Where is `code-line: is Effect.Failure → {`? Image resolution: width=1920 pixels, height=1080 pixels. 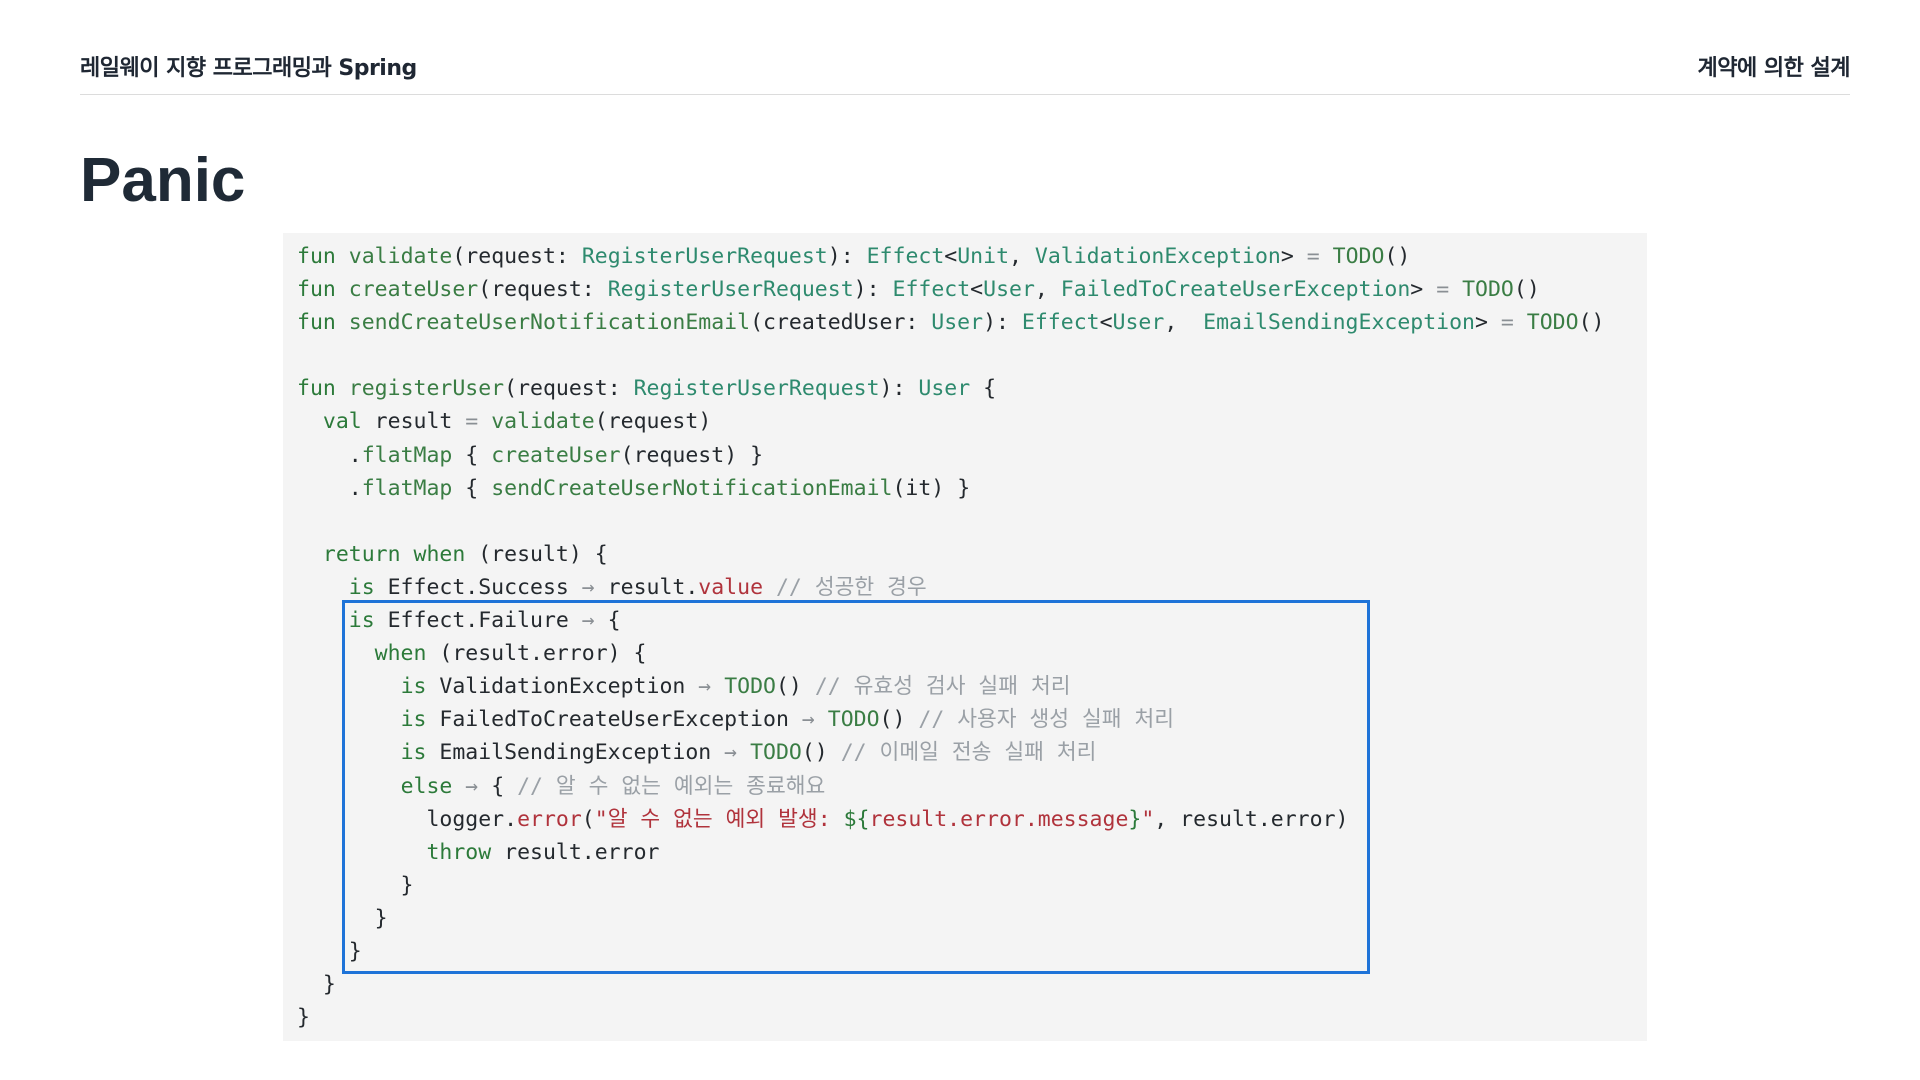
code-line: is Effect.Failure → { is located at coordinates (950, 620).